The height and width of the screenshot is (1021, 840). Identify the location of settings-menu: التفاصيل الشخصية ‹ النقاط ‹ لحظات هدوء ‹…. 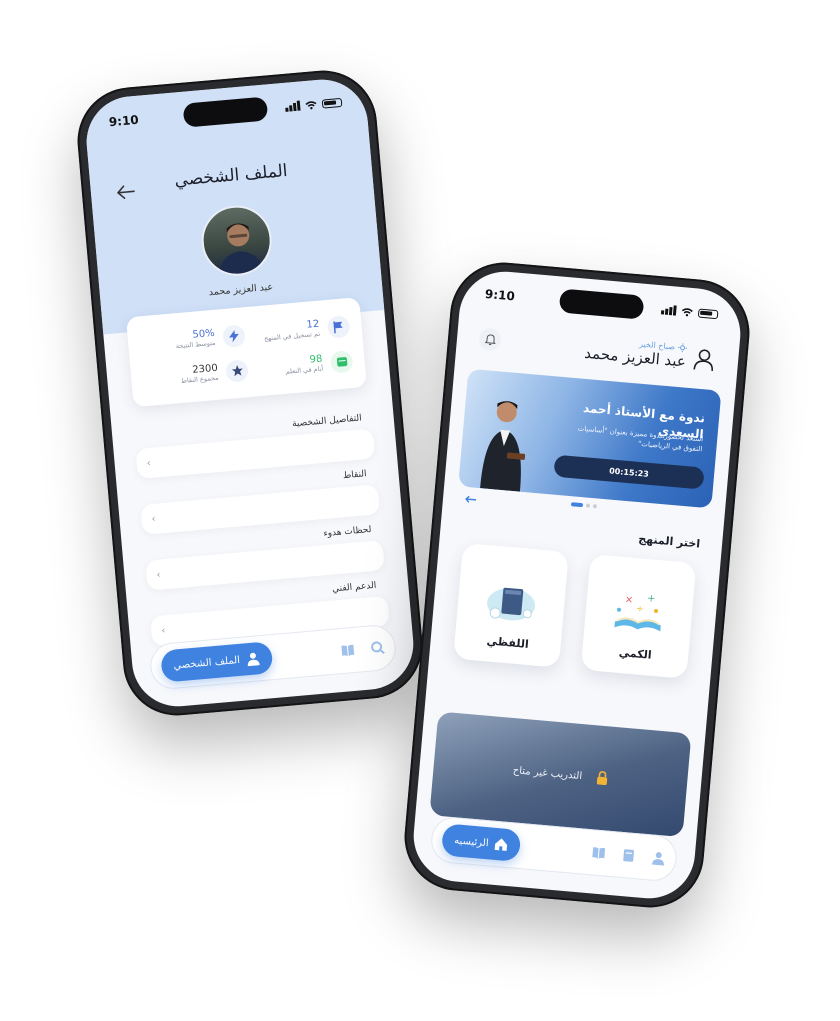
(262, 532).